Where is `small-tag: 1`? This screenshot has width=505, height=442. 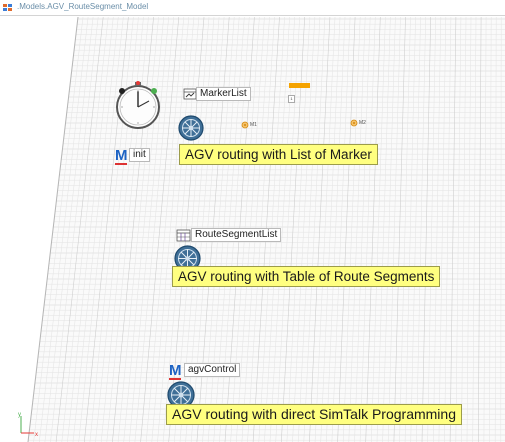
small-tag: 1 is located at coordinates (291, 99).